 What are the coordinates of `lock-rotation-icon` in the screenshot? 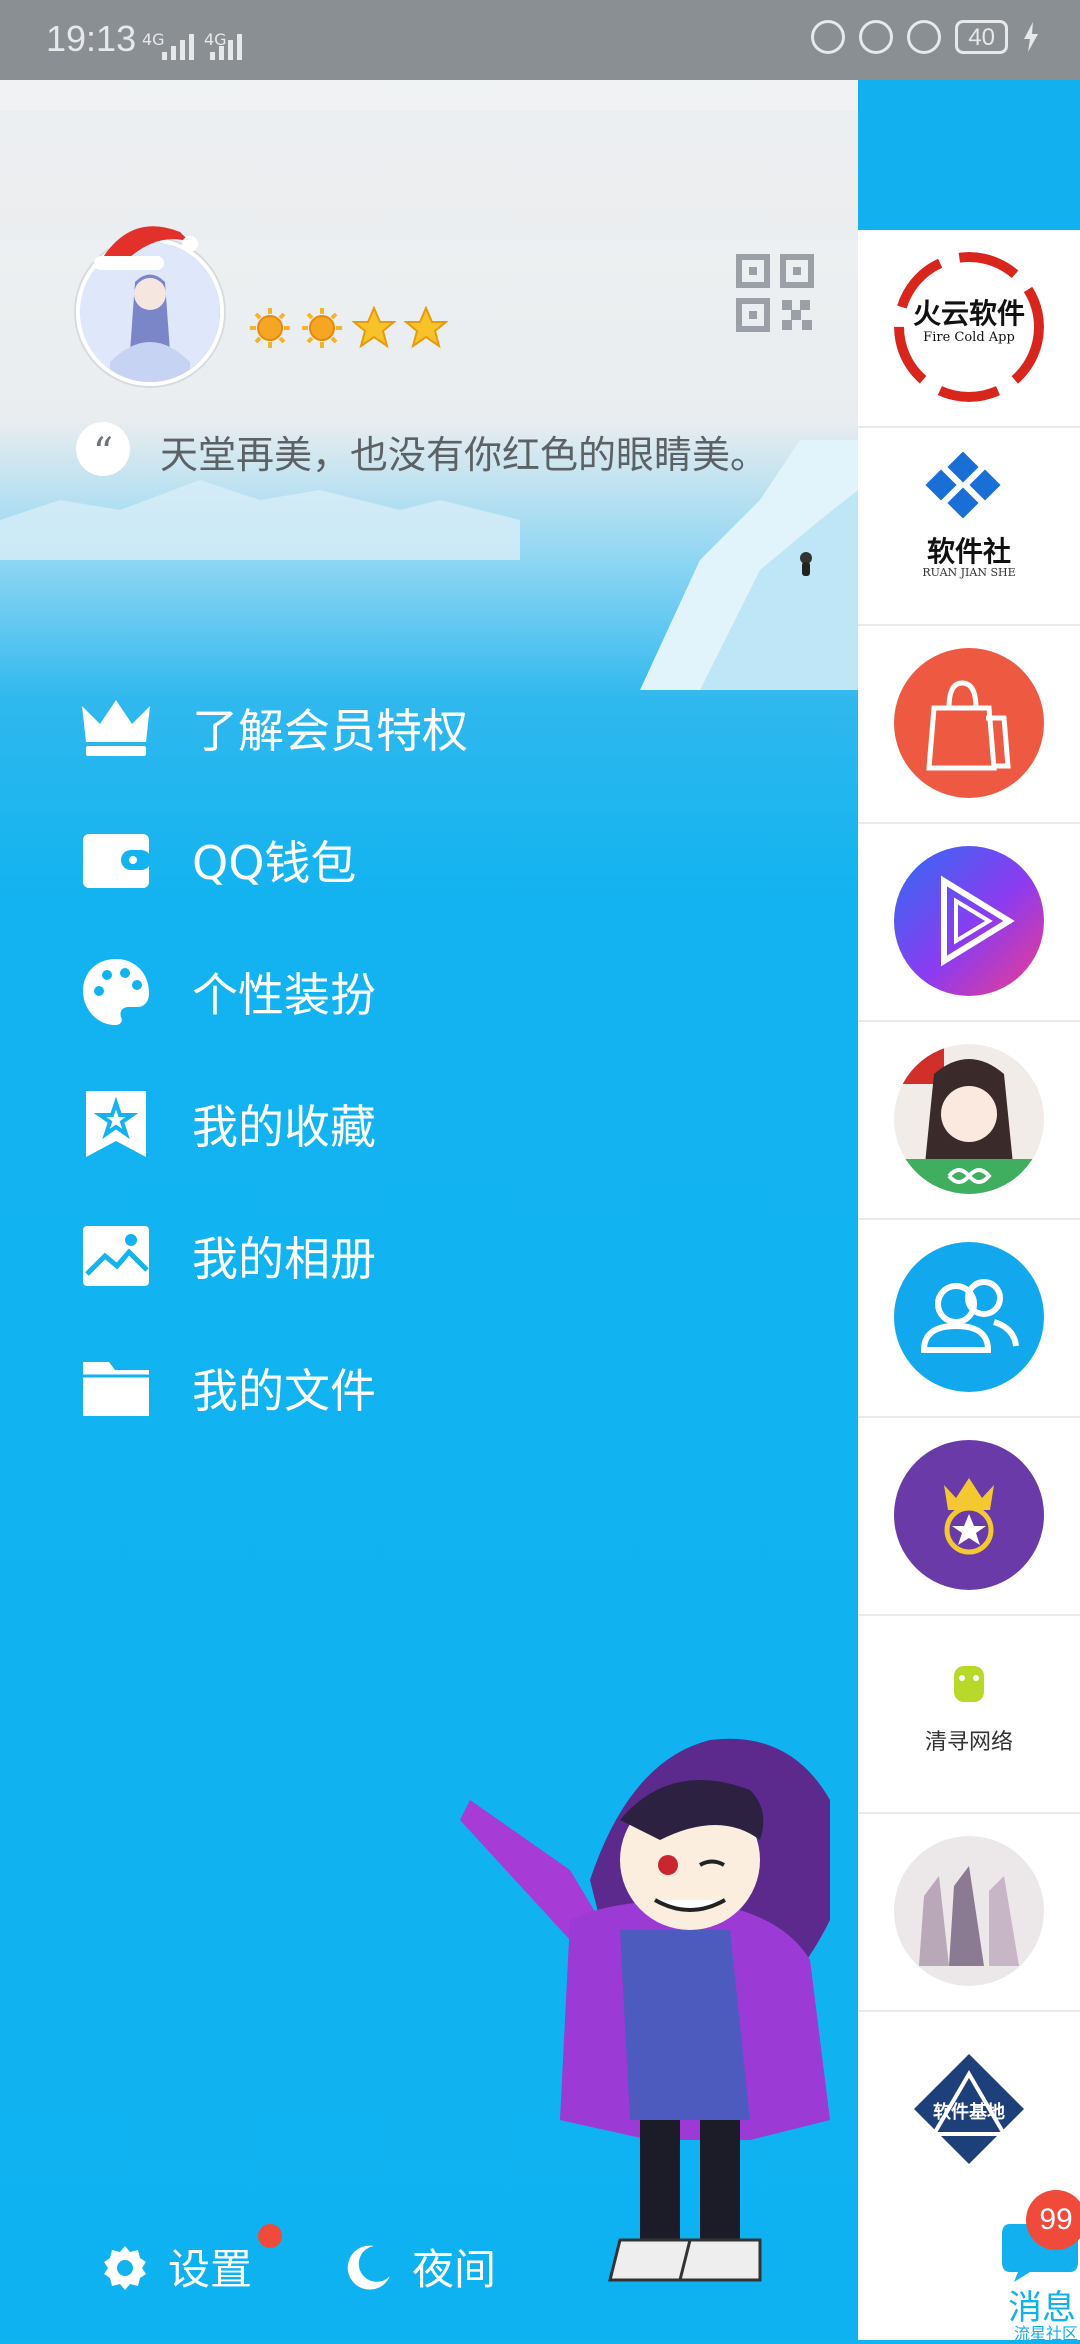 It's located at (876, 37).